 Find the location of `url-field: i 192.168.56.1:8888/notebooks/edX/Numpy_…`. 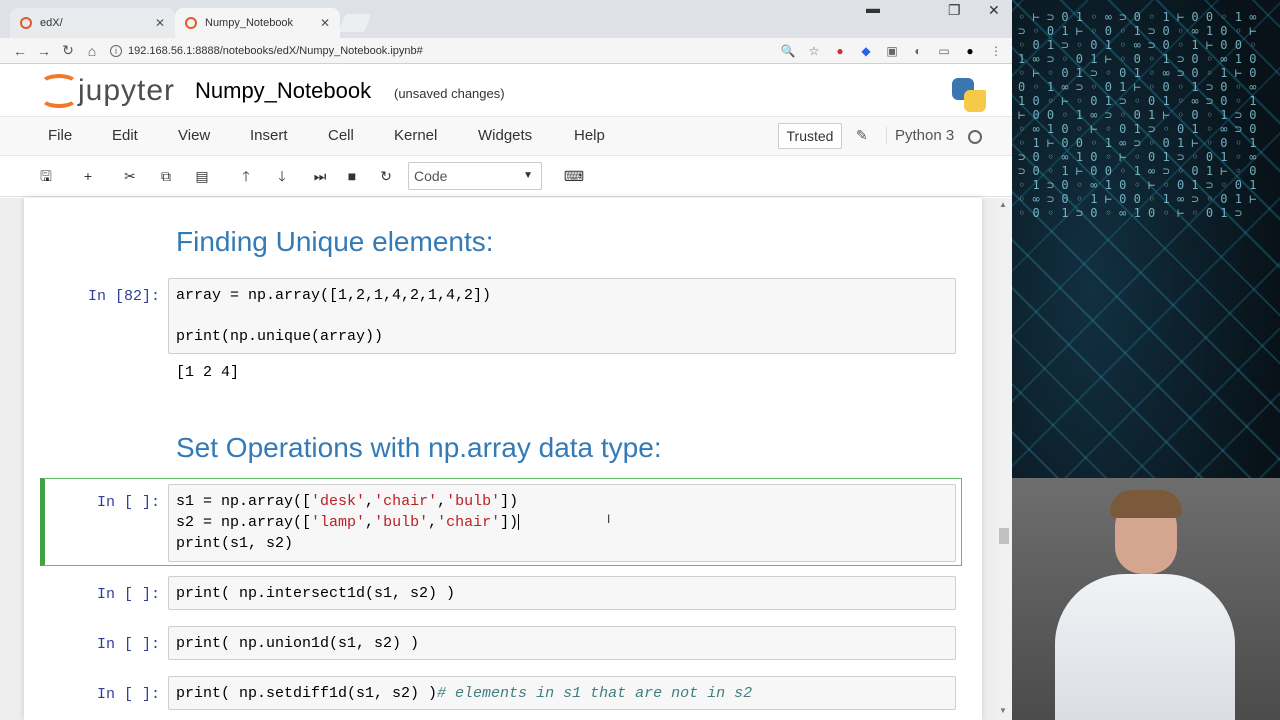

url-field: i 192.168.56.1:8888/notebooks/edX/Numpy_… is located at coordinates (445, 50).